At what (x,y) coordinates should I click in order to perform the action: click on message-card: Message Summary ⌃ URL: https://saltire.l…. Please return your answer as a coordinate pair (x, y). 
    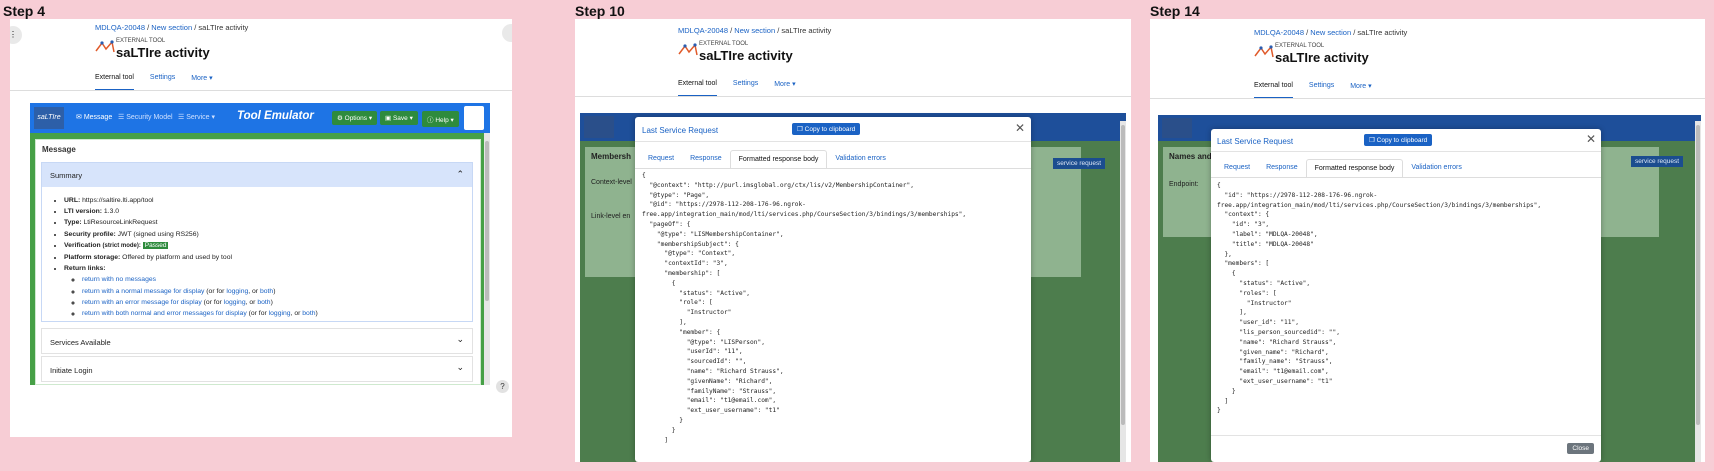
    Looking at the image, I should click on (258, 262).